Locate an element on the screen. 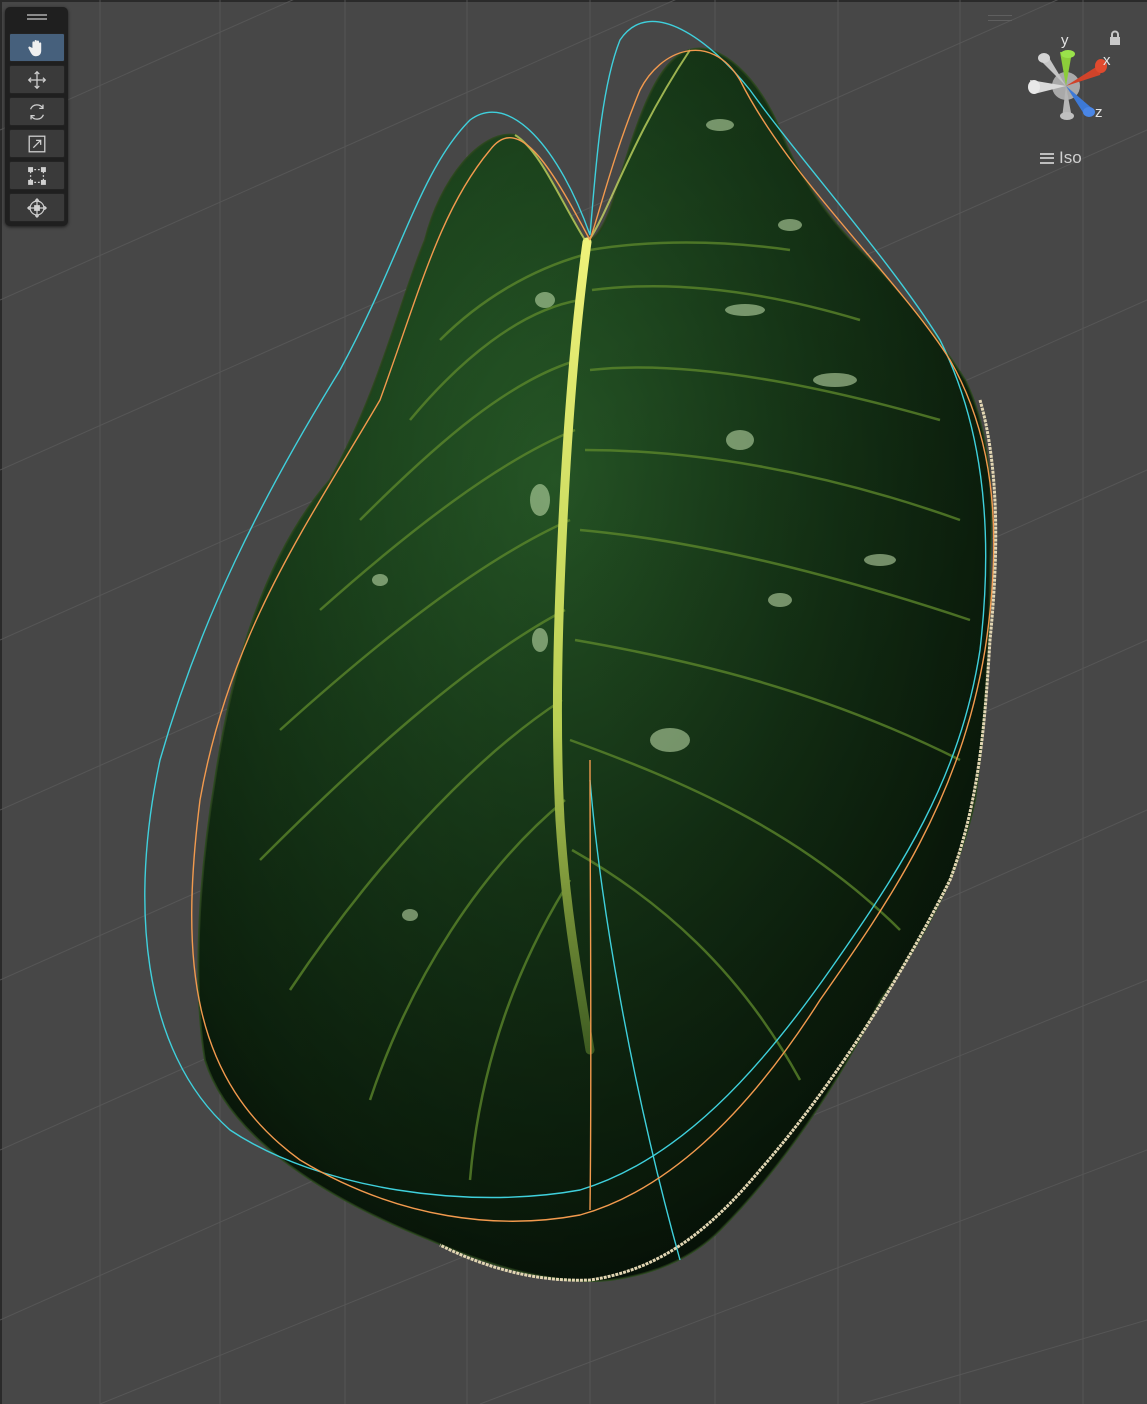 The image size is (1147, 1404). menu-icon is located at coordinates (1047, 158).